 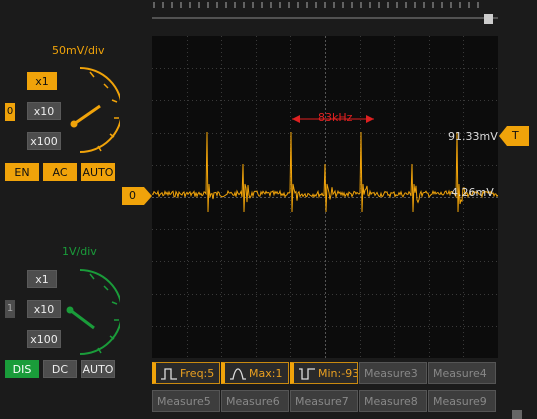 What do you see at coordinates (137, 196) in the screenshot?
I see `ch1-offset-marker: 0` at bounding box center [137, 196].